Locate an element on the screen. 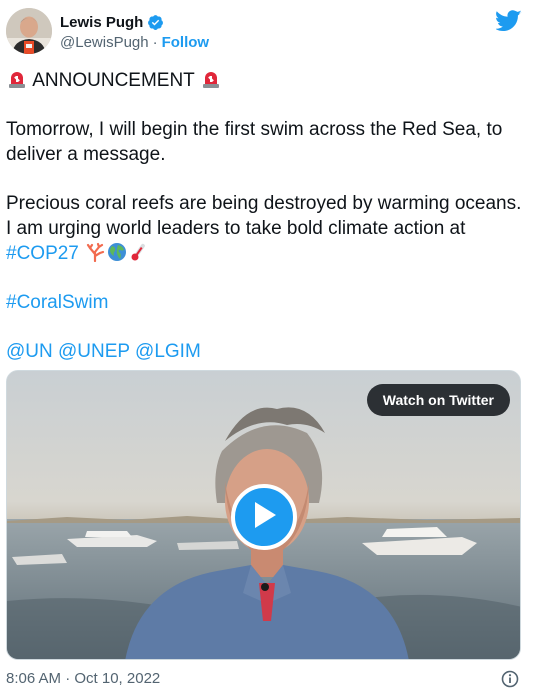 This screenshot has width=534, height=700. author-name-row: Lewis Pugh is located at coordinates (112, 22).